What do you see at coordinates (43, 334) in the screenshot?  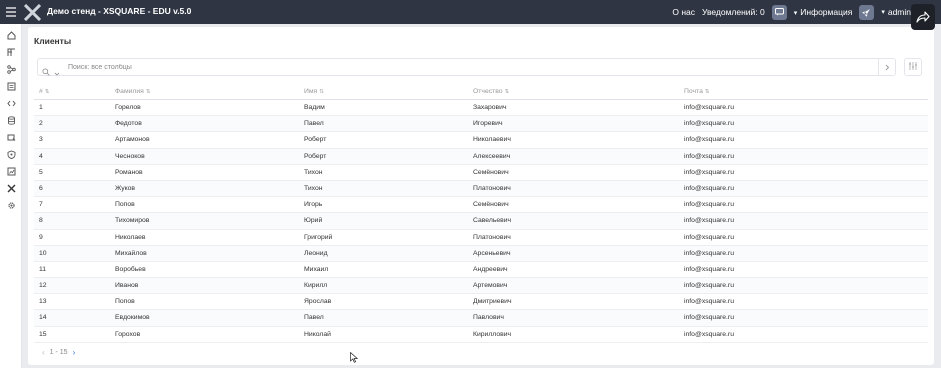 I see `cell-num: 15` at bounding box center [43, 334].